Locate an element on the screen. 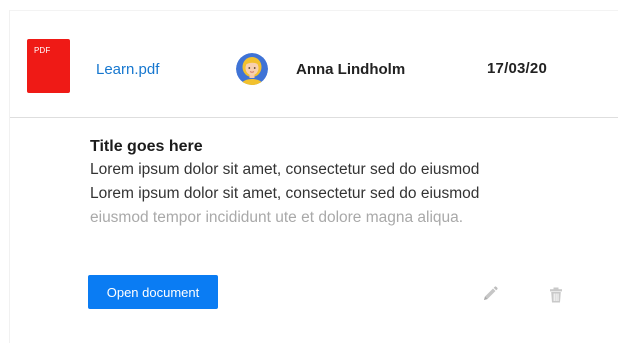  details-title: Title goes here is located at coordinates (146, 146).